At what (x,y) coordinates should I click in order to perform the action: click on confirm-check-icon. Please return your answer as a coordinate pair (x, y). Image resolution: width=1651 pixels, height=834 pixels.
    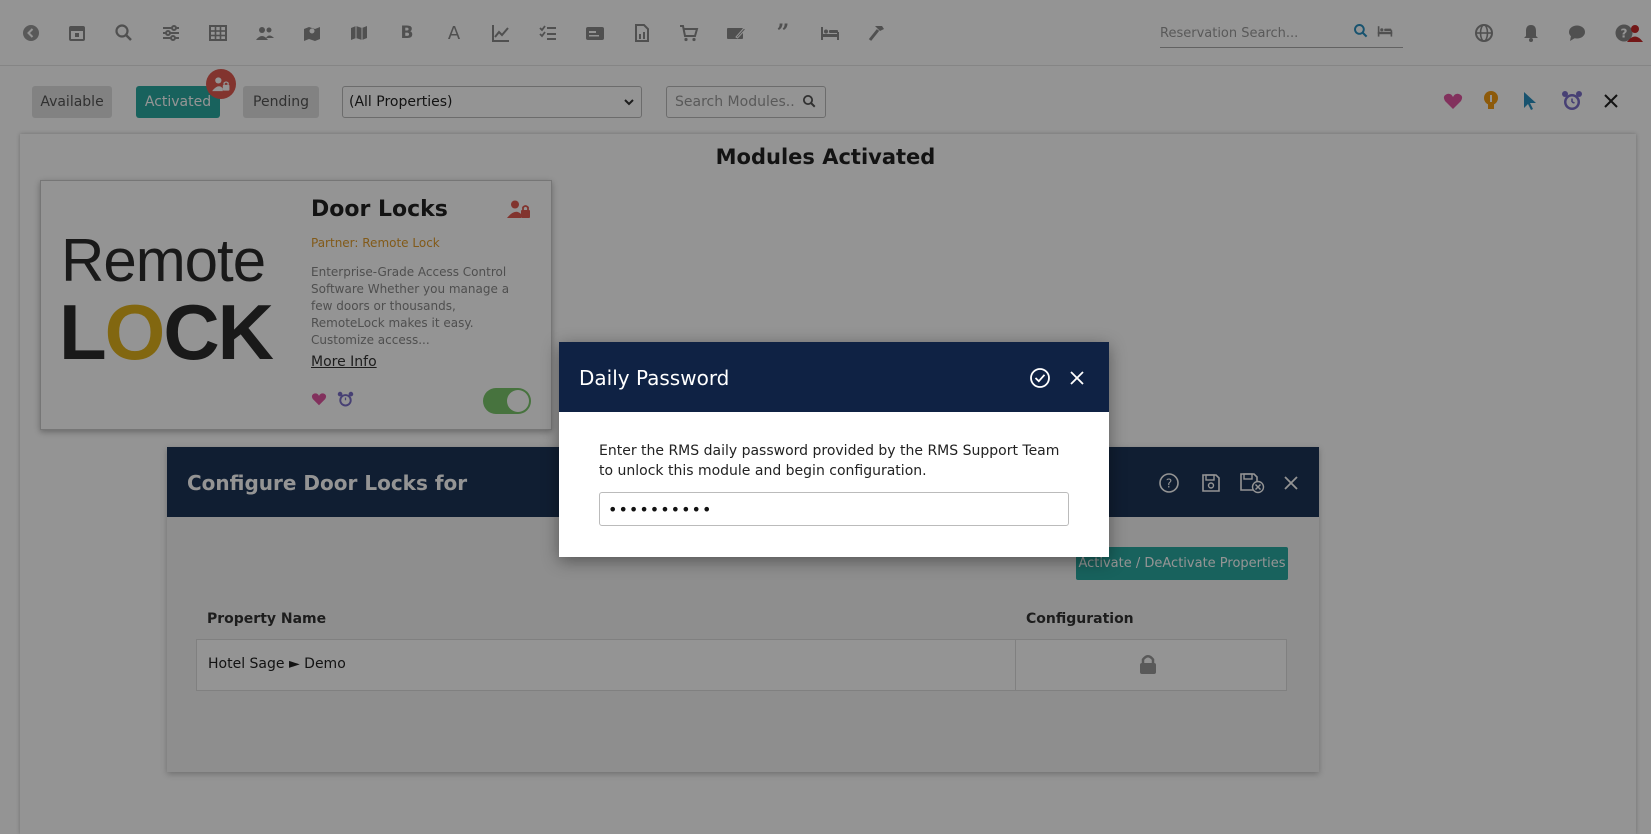
    Looking at the image, I should click on (1040, 378).